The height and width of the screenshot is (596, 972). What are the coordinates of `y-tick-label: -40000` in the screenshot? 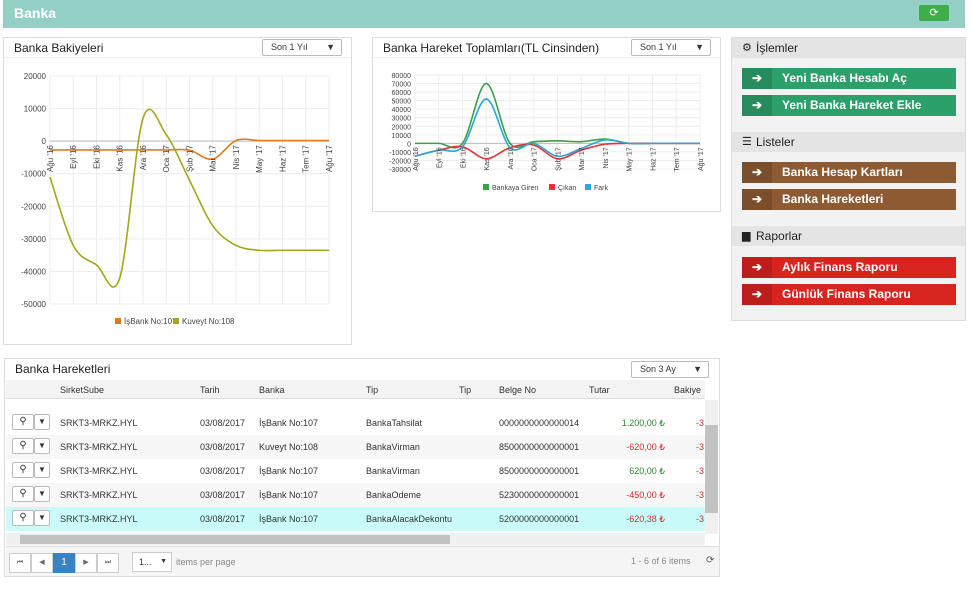 It's located at (33, 271).